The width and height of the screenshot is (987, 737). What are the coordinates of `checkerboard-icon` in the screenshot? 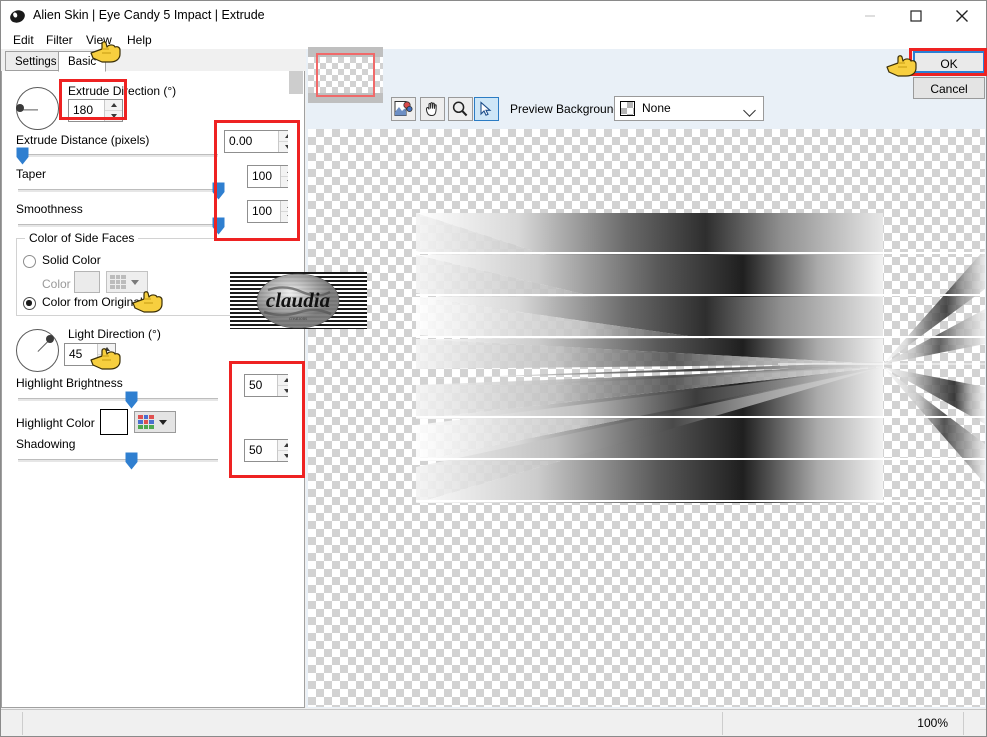 It's located at (627, 108).